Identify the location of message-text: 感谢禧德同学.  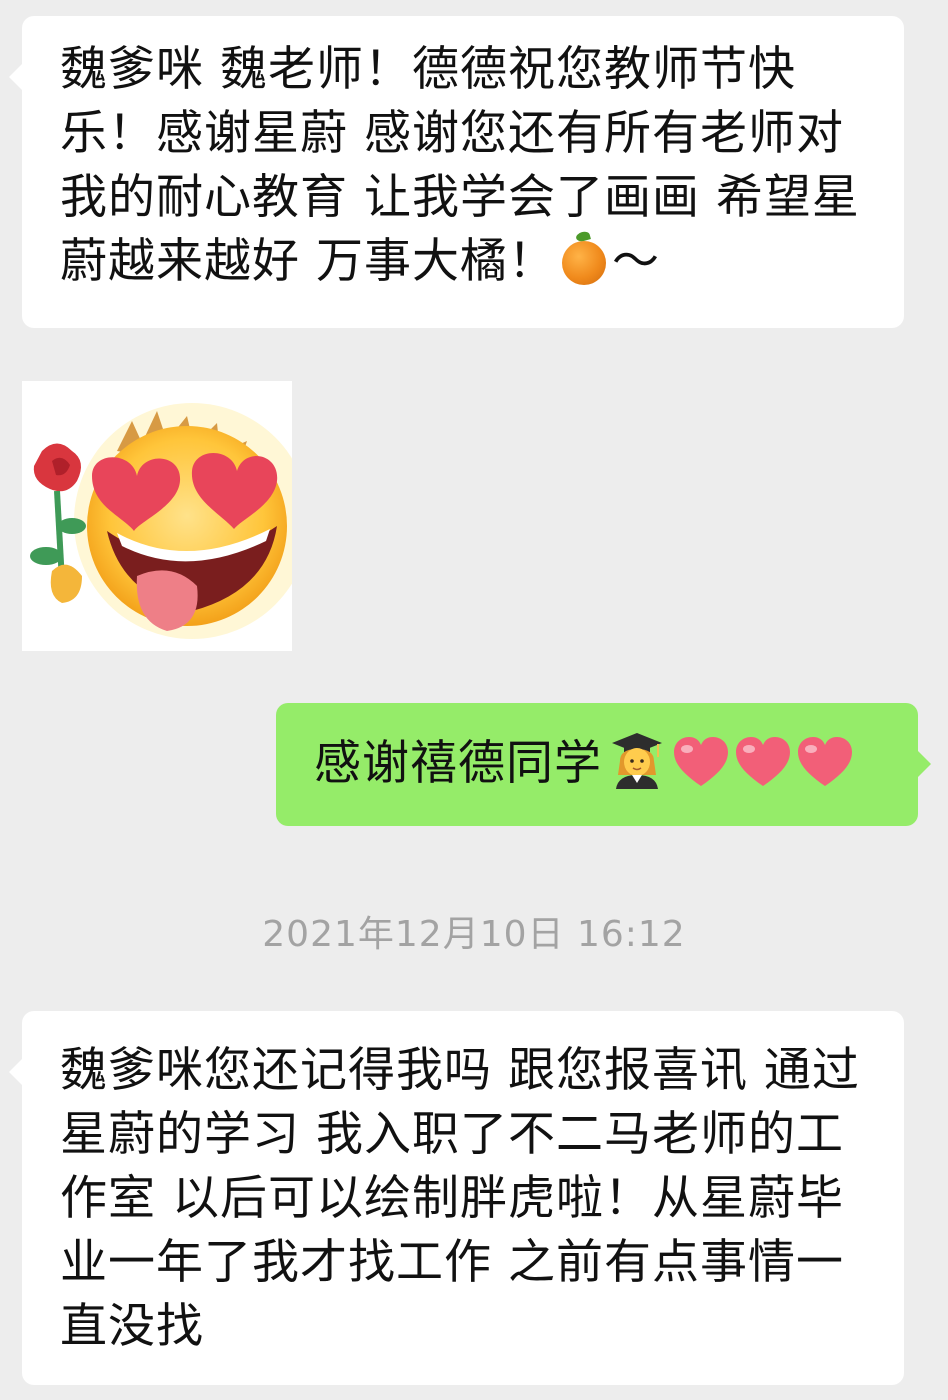
(458, 763).